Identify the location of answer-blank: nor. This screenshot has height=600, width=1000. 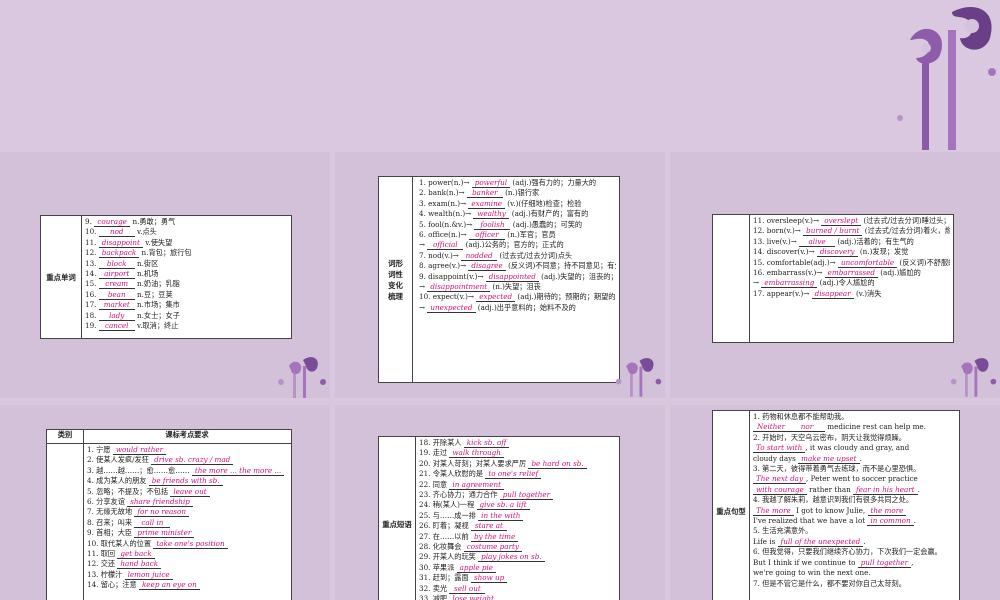
(807, 427).